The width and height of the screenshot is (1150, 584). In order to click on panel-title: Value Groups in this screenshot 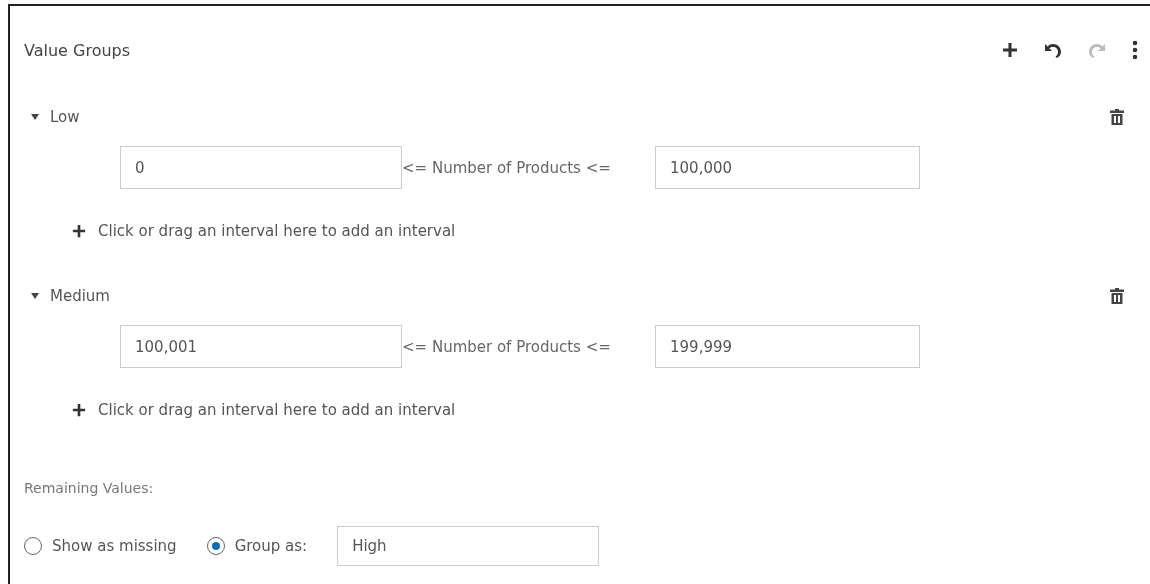, I will do `click(77, 50)`.